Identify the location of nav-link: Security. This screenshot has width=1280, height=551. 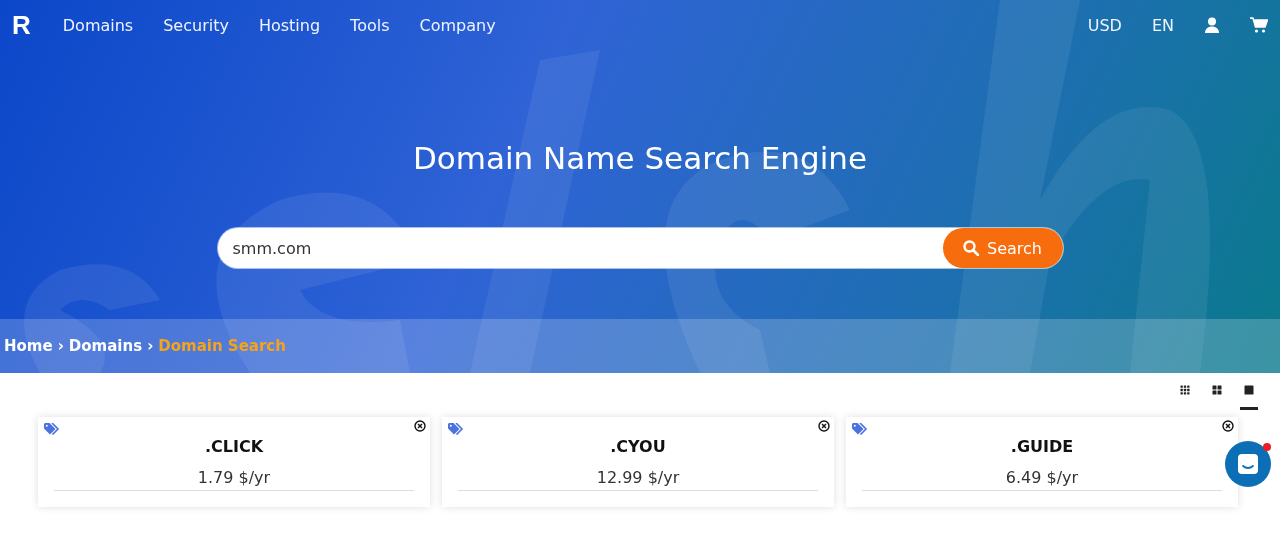
(196, 25).